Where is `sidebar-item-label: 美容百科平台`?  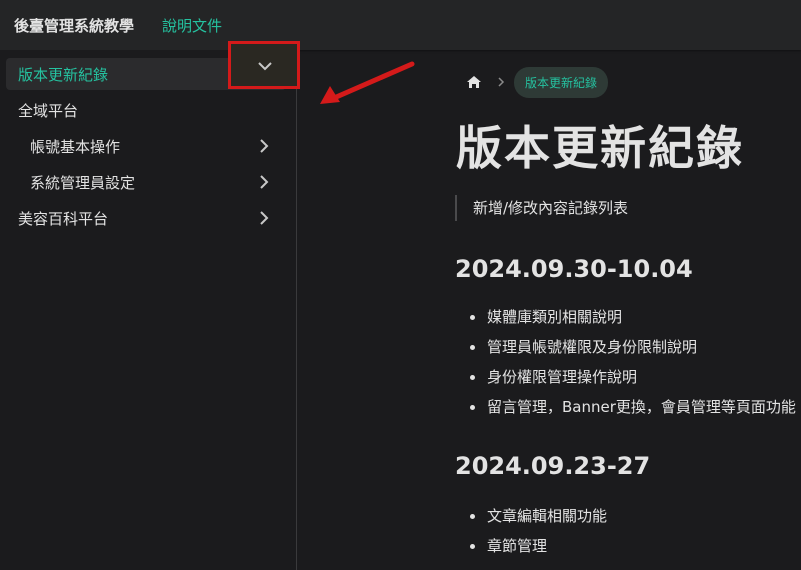 sidebar-item-label: 美容百科平台 is located at coordinates (63, 218).